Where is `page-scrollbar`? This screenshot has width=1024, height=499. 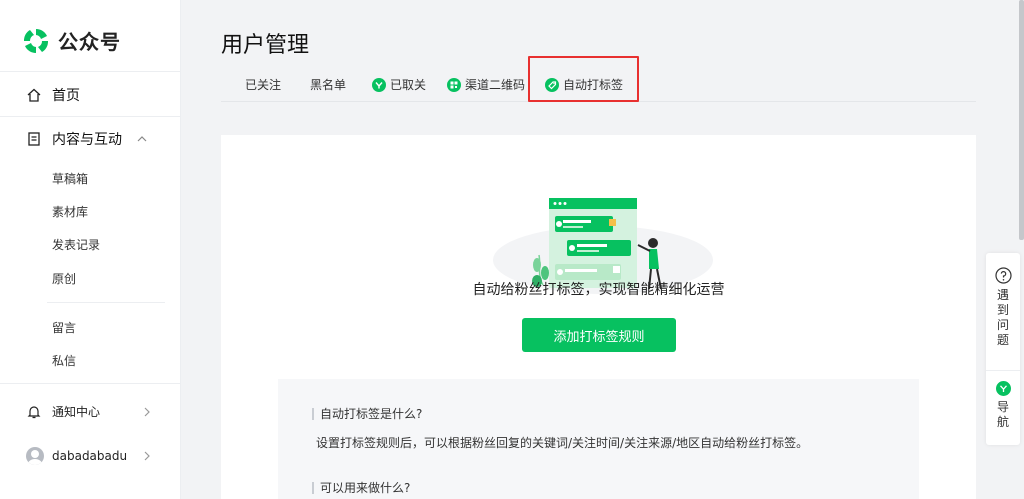
page-scrollbar is located at coordinates (1021, 120).